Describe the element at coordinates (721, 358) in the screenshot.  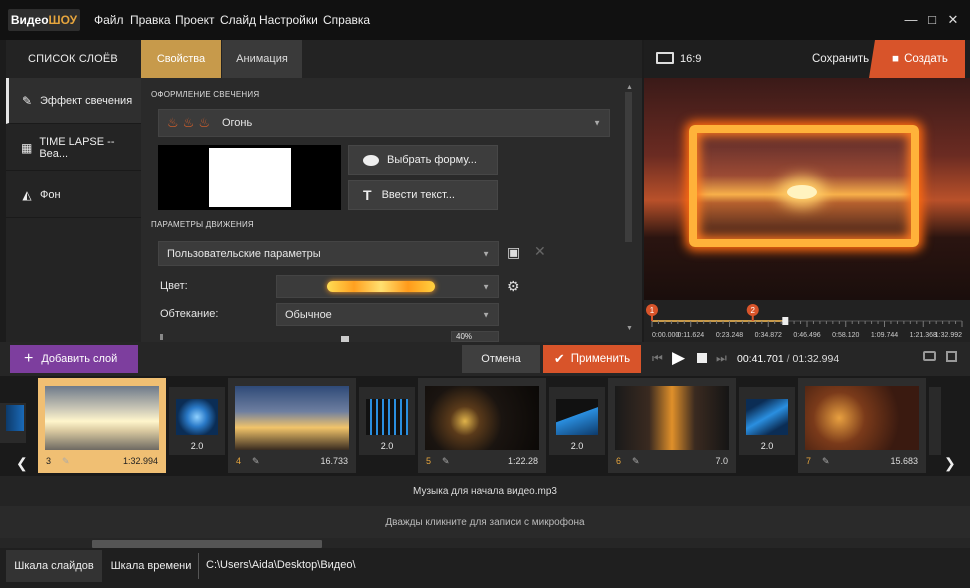
I see `next-icon: ⏭` at that location.